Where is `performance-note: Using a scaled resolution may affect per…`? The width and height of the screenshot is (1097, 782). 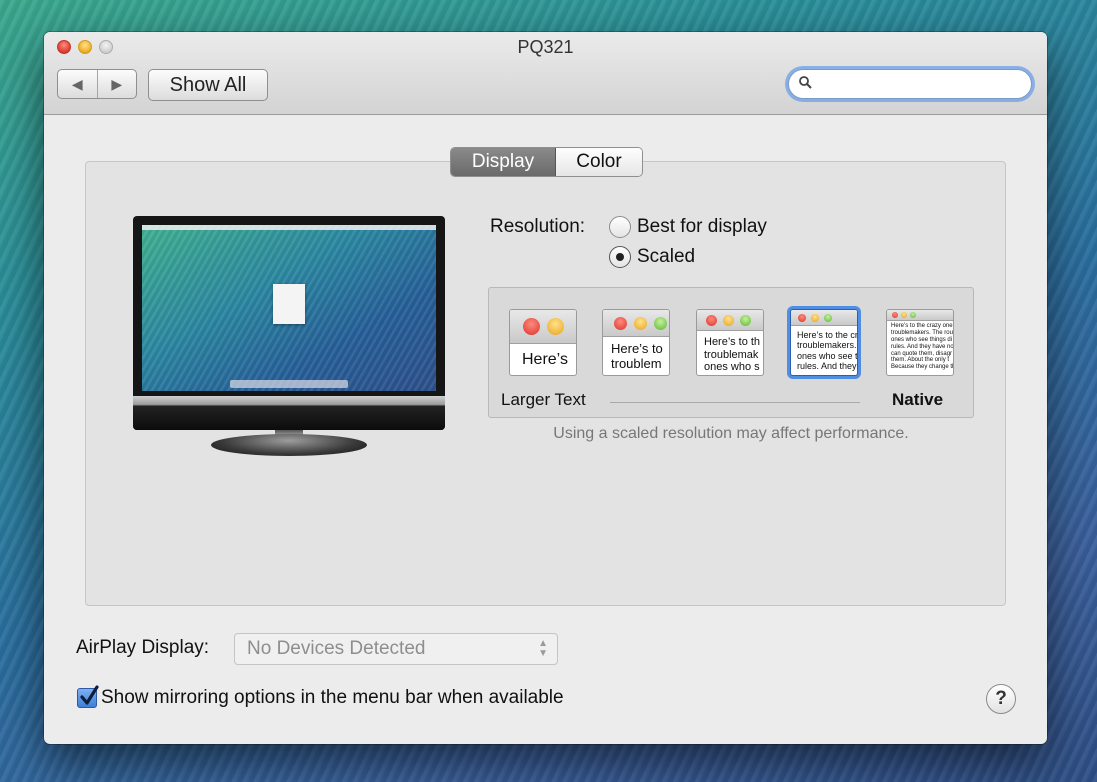
performance-note: Using a scaled resolution may affect per… is located at coordinates (731, 433).